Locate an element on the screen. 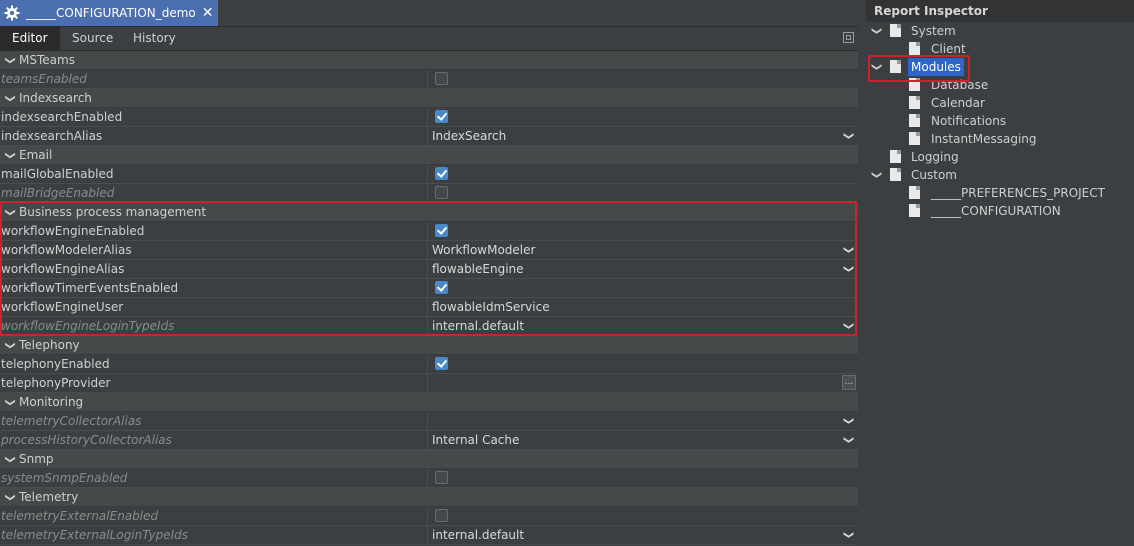 The image size is (1134, 546). tree-item: Notifications is located at coordinates (1000, 121).